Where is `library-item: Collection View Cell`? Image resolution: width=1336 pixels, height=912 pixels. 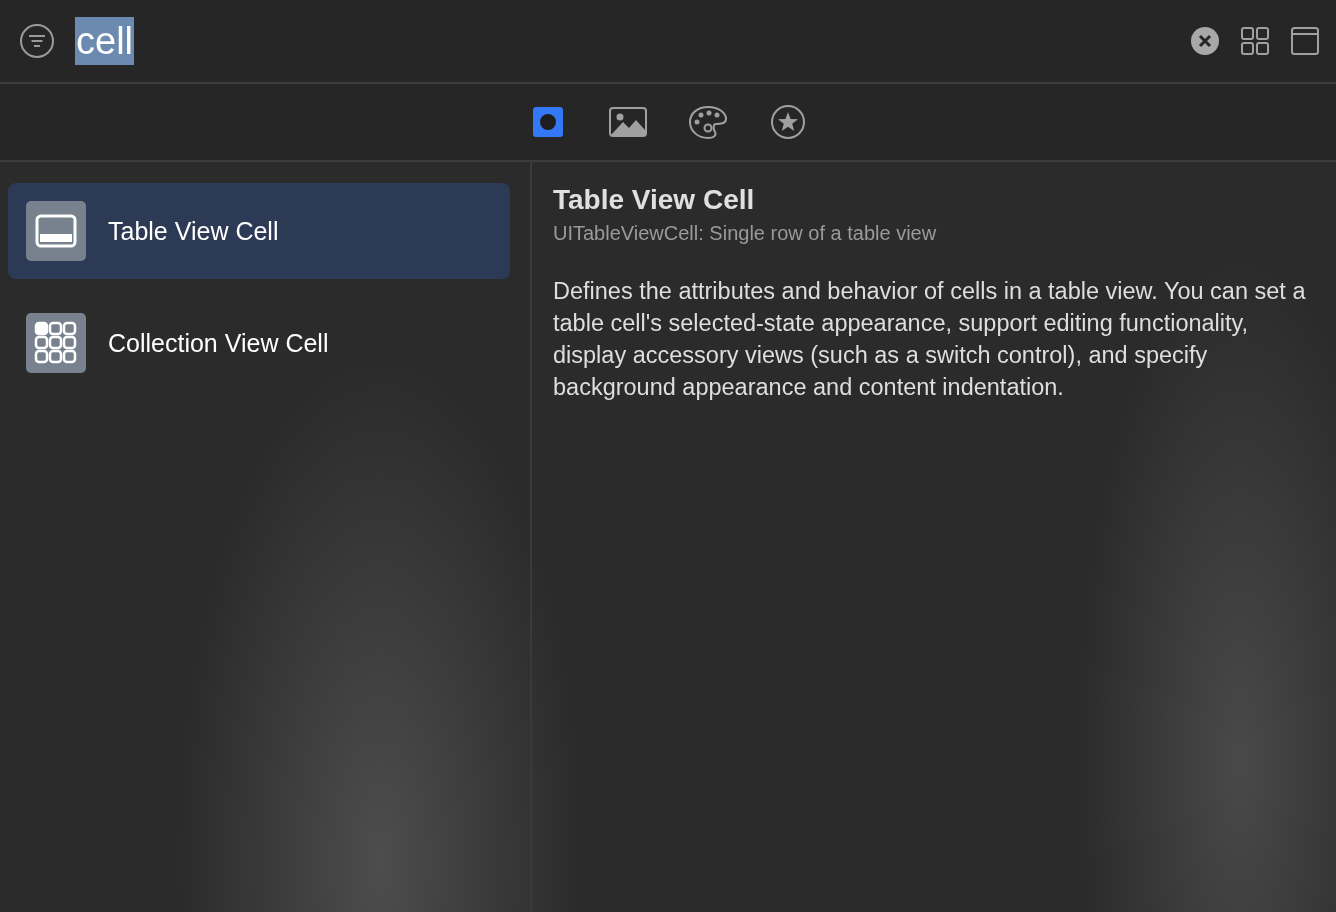
library-item: Collection View Cell is located at coordinates (259, 343).